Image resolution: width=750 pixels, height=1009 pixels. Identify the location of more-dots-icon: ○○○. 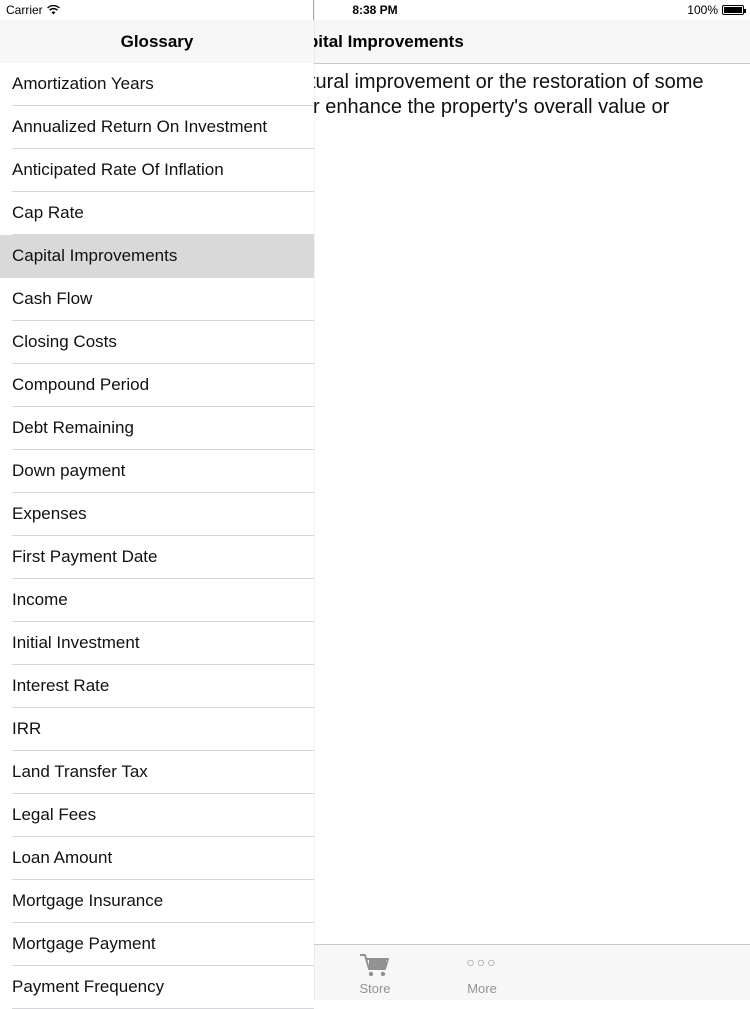
(482, 962).